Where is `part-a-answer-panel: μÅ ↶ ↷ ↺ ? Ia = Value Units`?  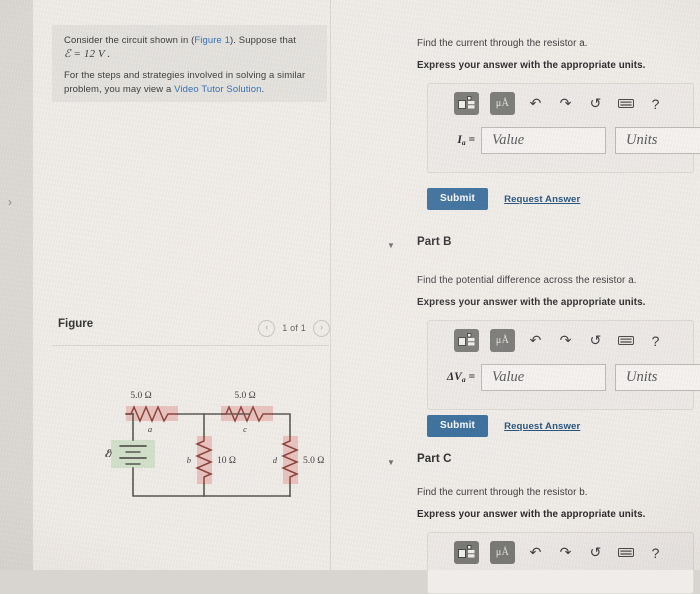
part-a-answer-panel: μÅ ↶ ↷ ↺ ? Ia = Value Units is located at coordinates (563, 128).